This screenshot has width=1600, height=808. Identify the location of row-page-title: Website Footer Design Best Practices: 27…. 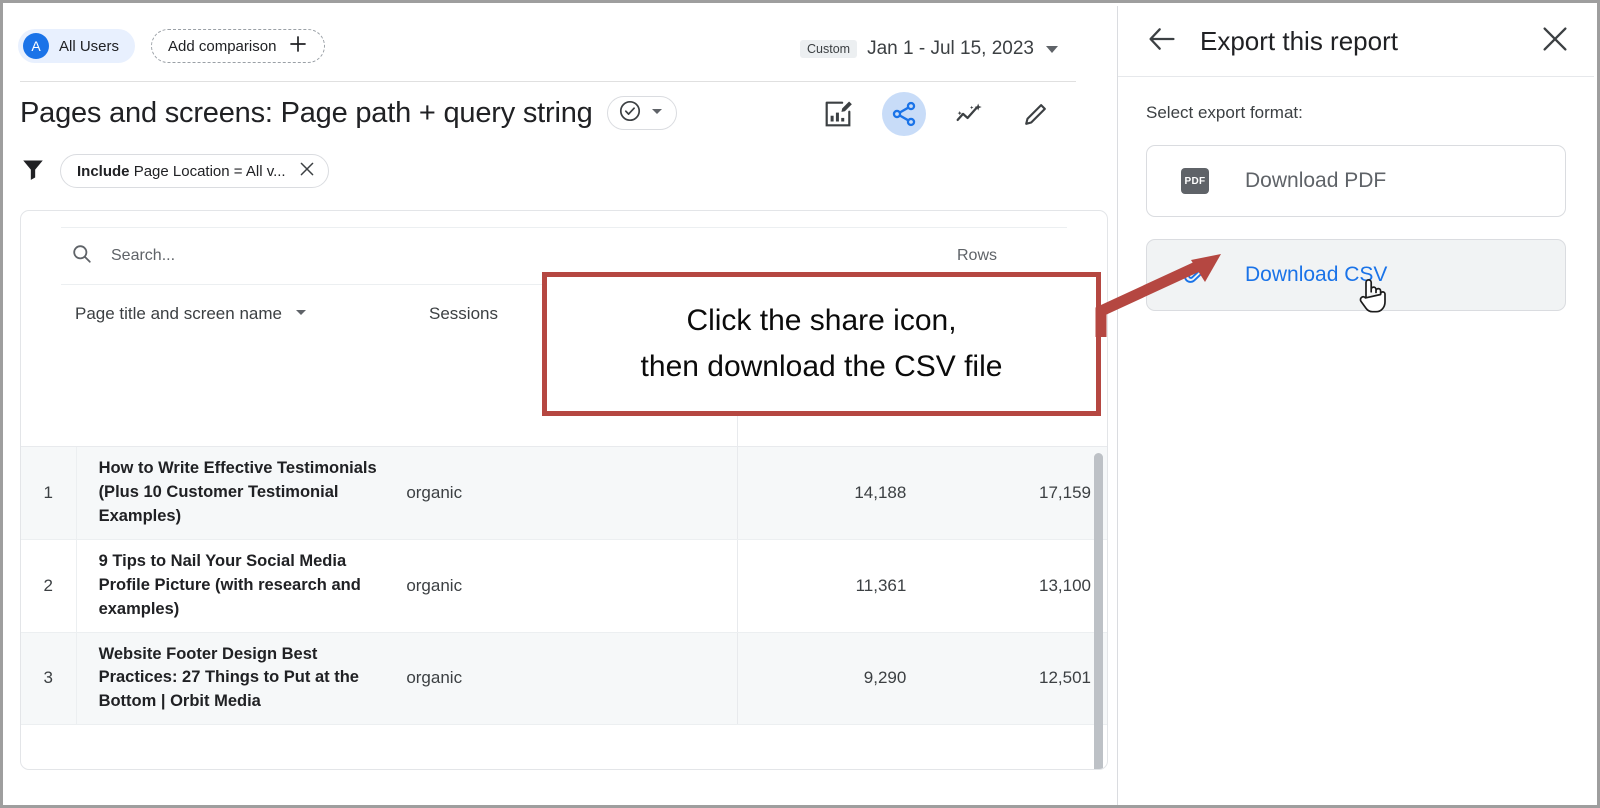
(236, 679).